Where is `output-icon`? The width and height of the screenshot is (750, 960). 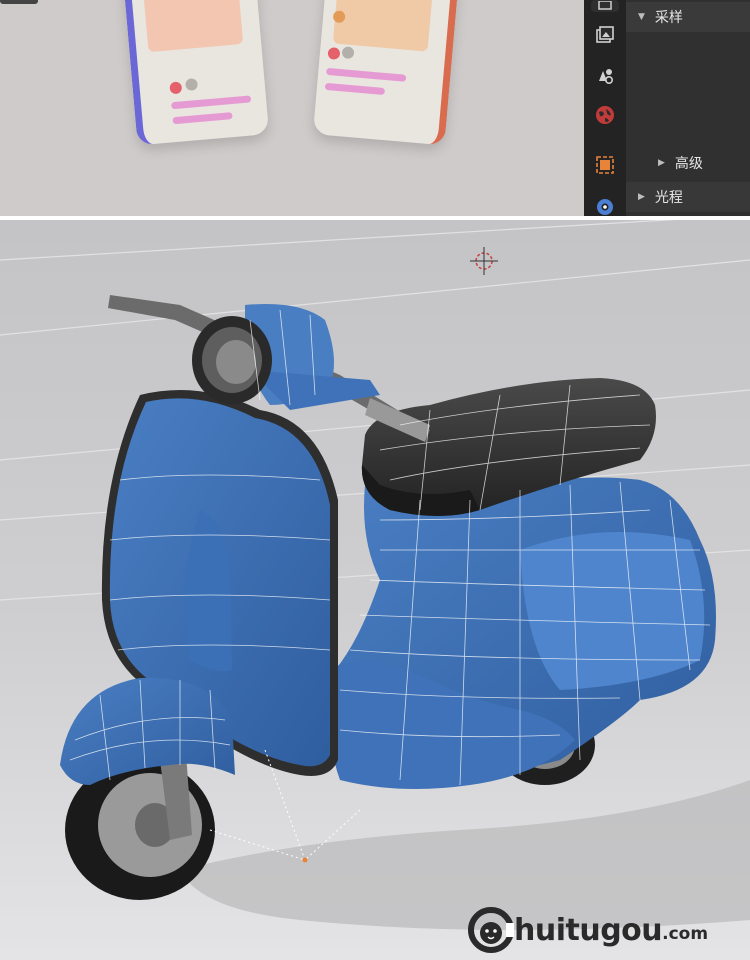 output-icon is located at coordinates (605, 35).